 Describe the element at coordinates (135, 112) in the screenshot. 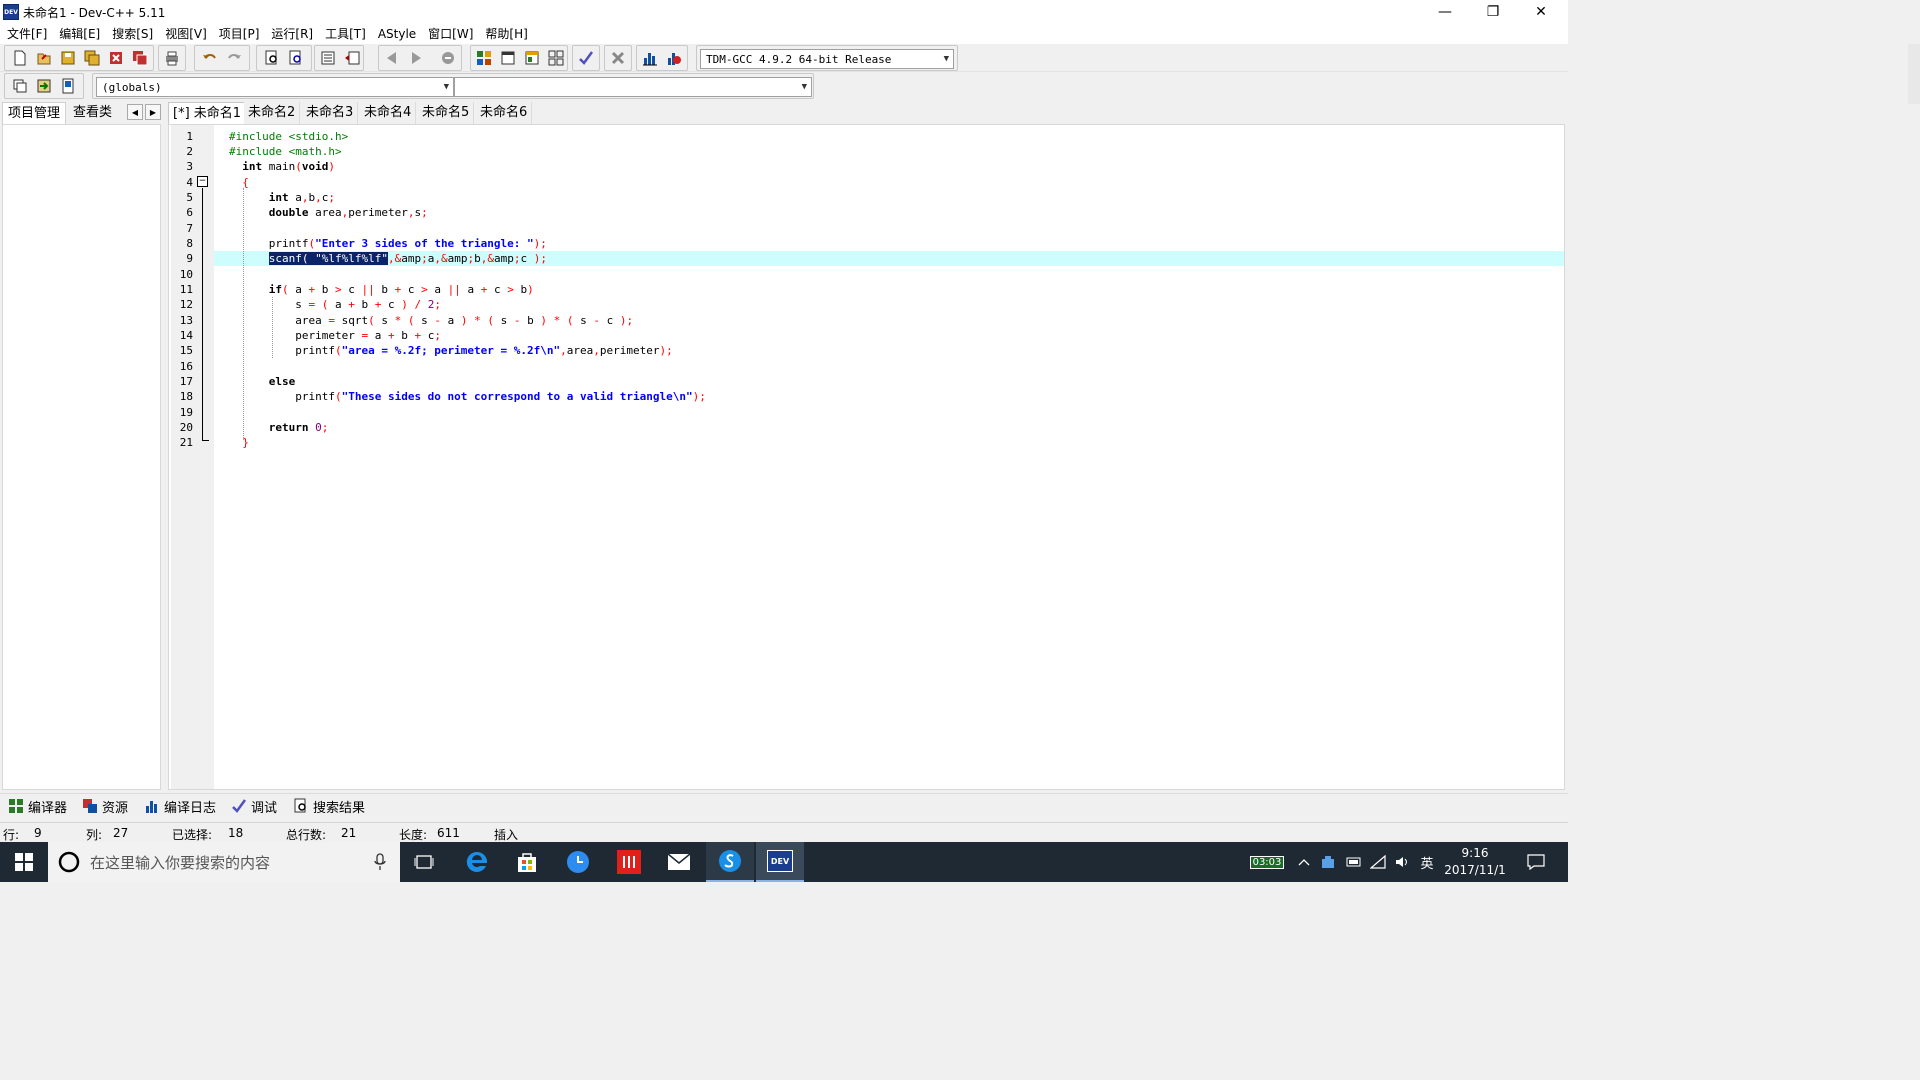

I see `chevron-left-icon: ◀` at that location.